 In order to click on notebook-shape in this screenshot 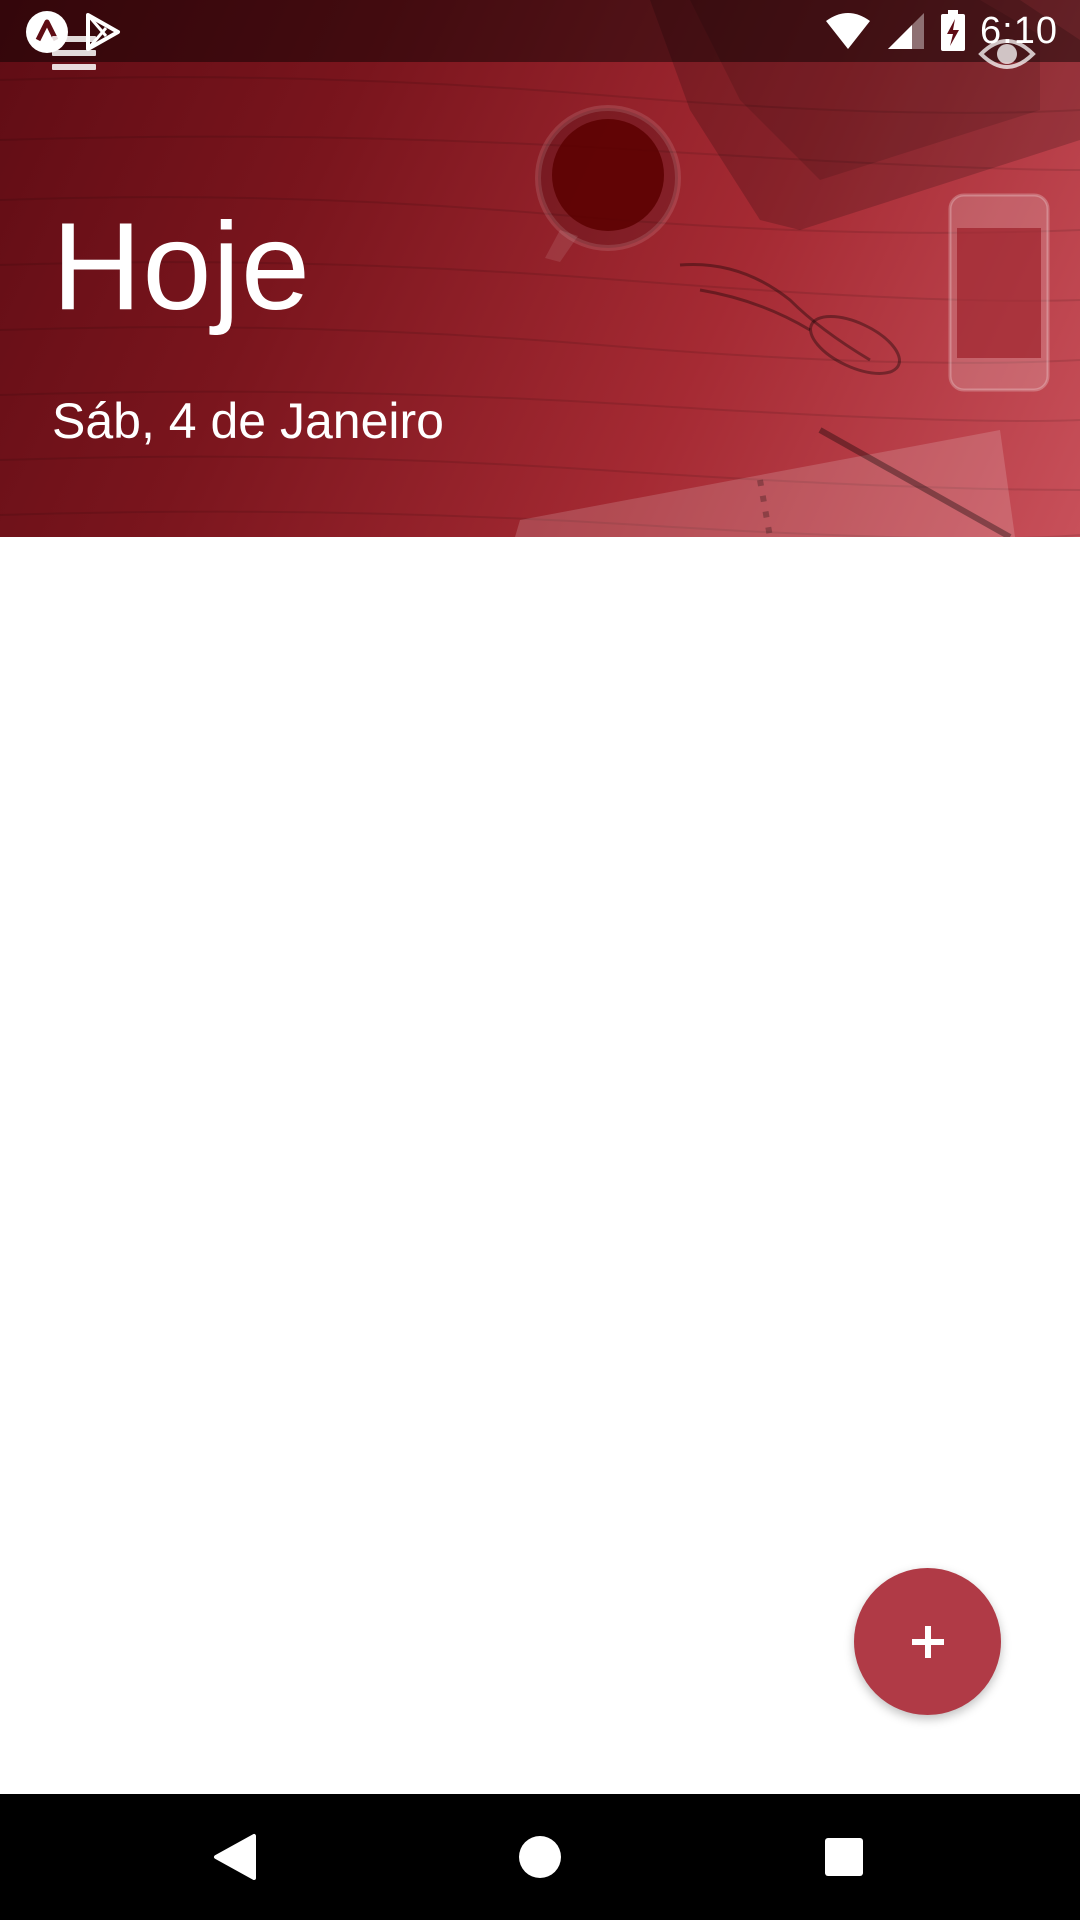, I will do `click(765, 482)`.